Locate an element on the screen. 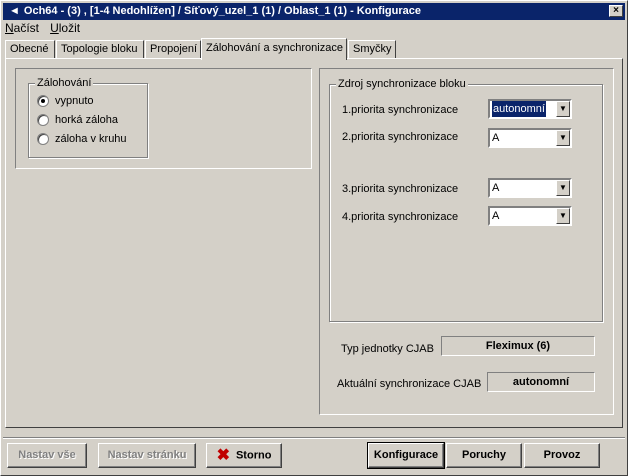 This screenshot has height=476, width=628. radio-off: vypnuto is located at coordinates (65, 101).